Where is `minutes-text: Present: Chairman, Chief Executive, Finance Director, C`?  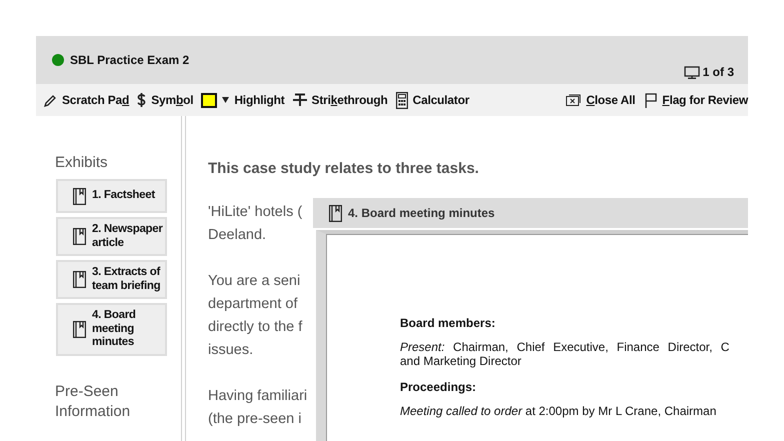
minutes-text: Present: Chairman, Chief Executive, Finance Director, C is located at coordinates (565, 347).